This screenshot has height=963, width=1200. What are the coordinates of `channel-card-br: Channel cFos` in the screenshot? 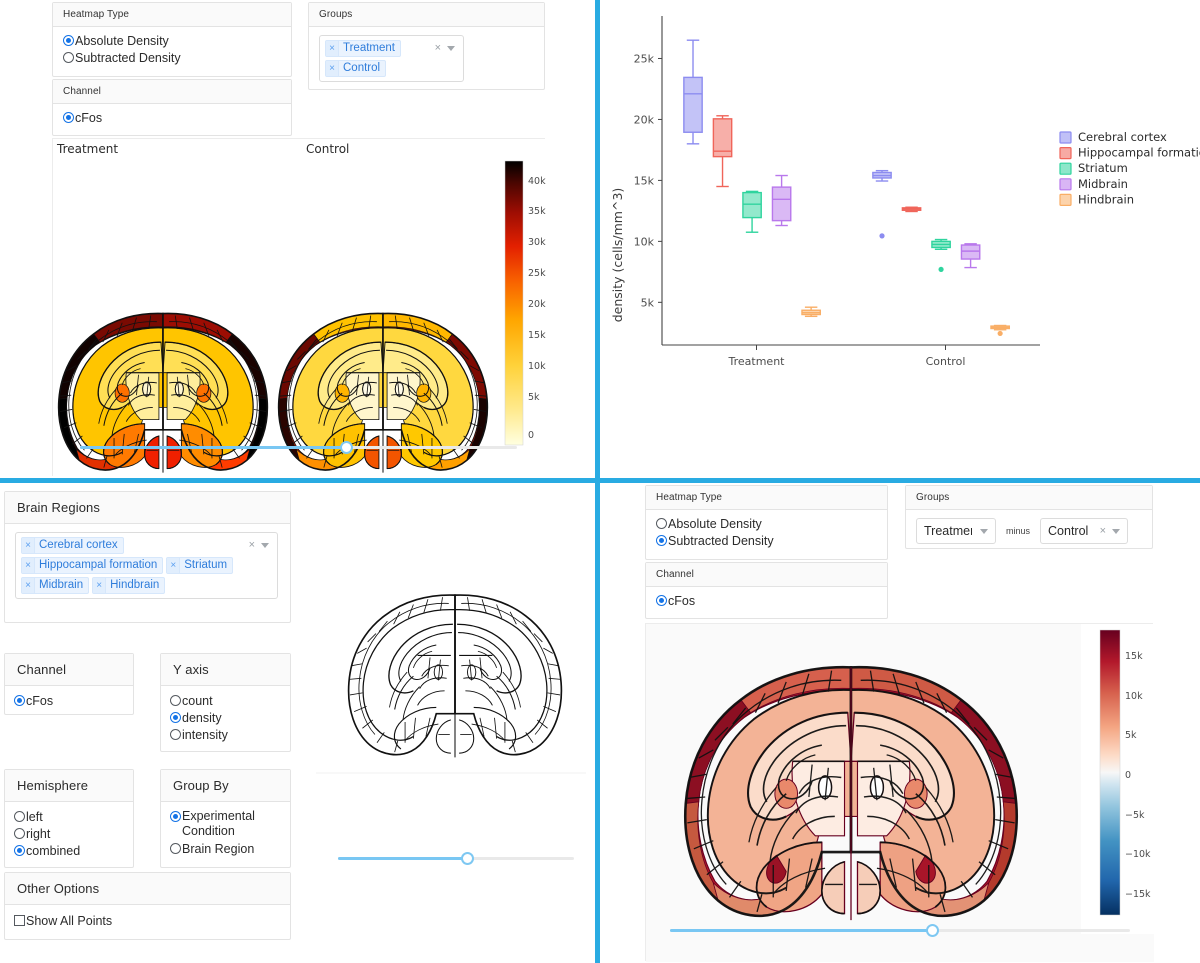 It's located at (766, 590).